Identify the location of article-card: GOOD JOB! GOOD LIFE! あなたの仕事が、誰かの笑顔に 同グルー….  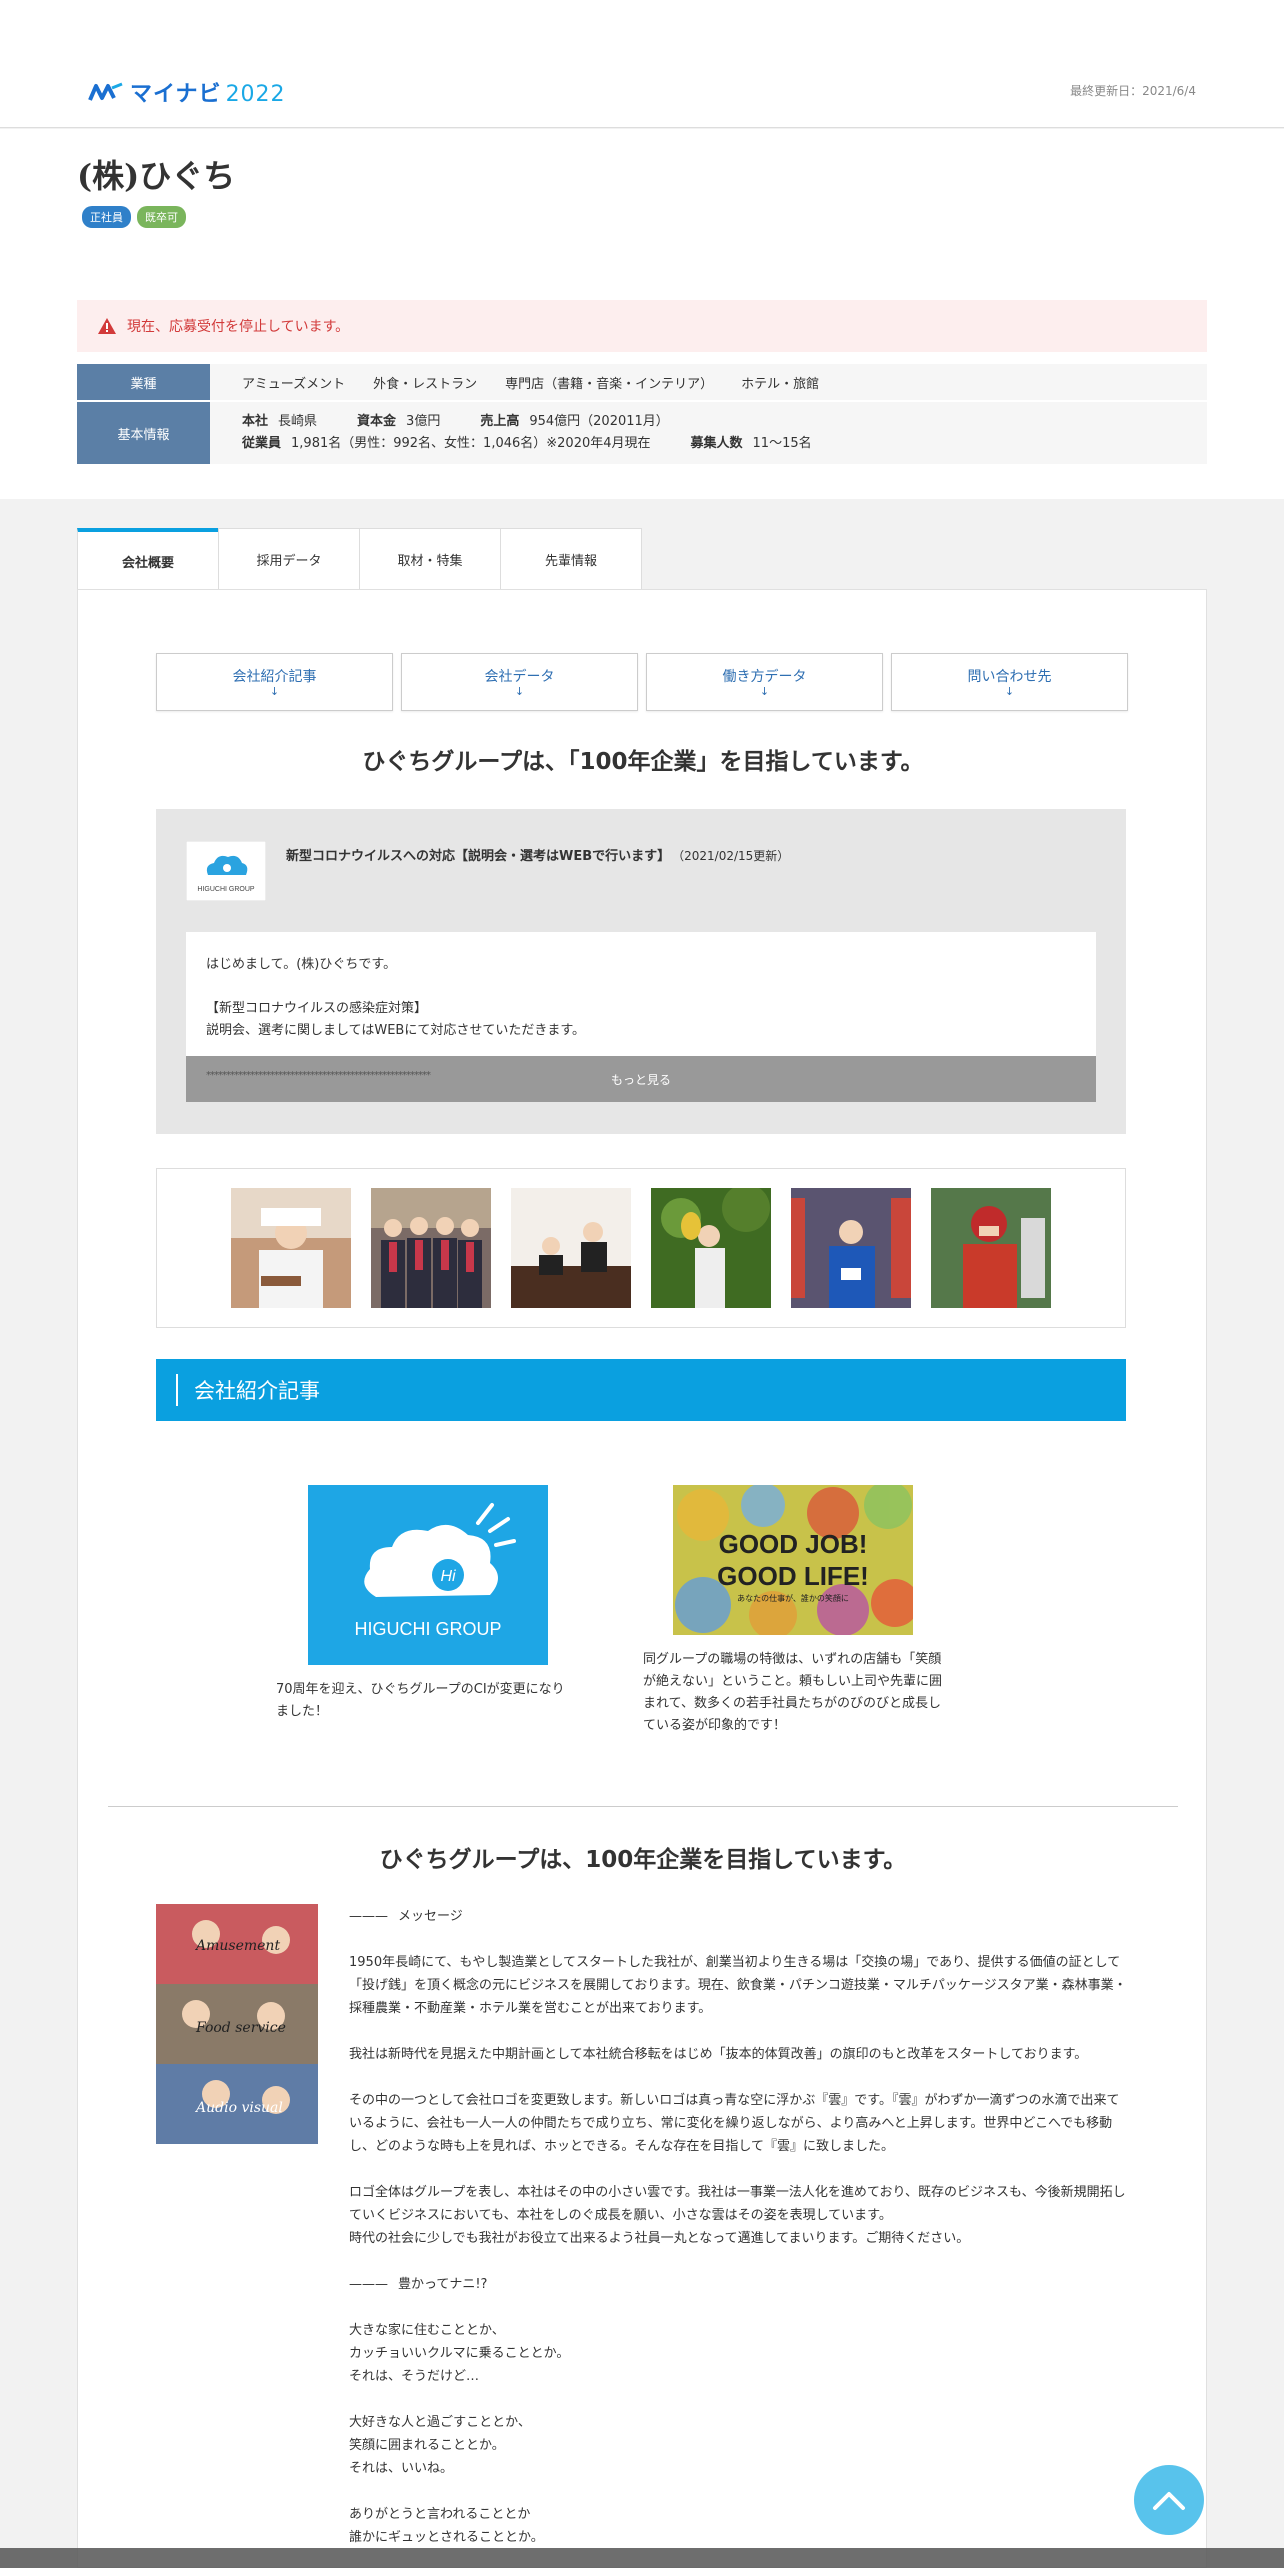
(808, 1611).